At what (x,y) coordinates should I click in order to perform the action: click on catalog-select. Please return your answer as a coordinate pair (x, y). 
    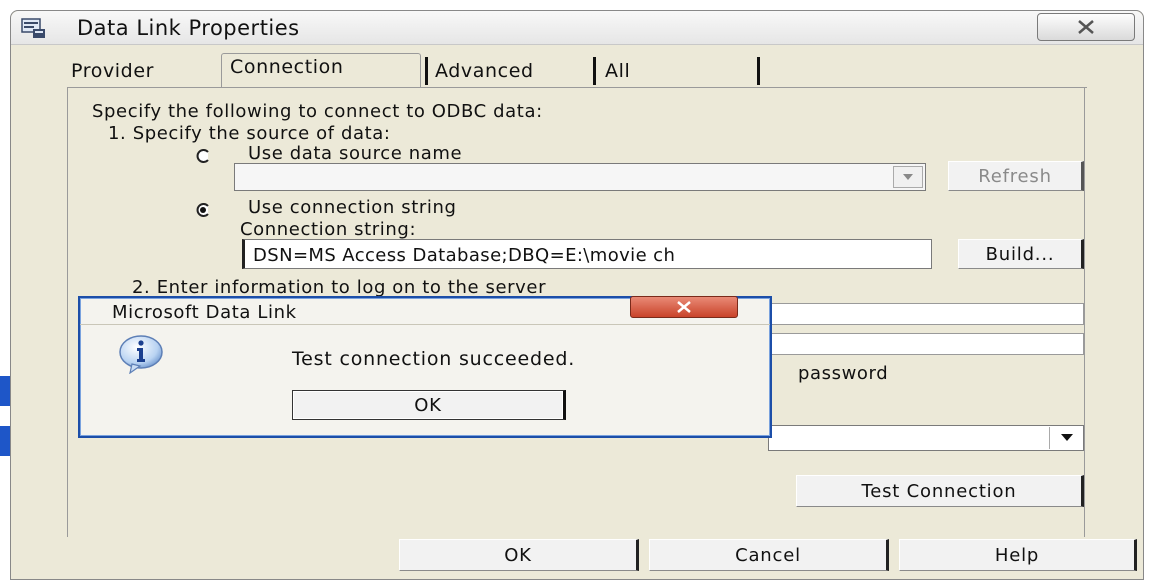
    Looking at the image, I should click on (926, 438).